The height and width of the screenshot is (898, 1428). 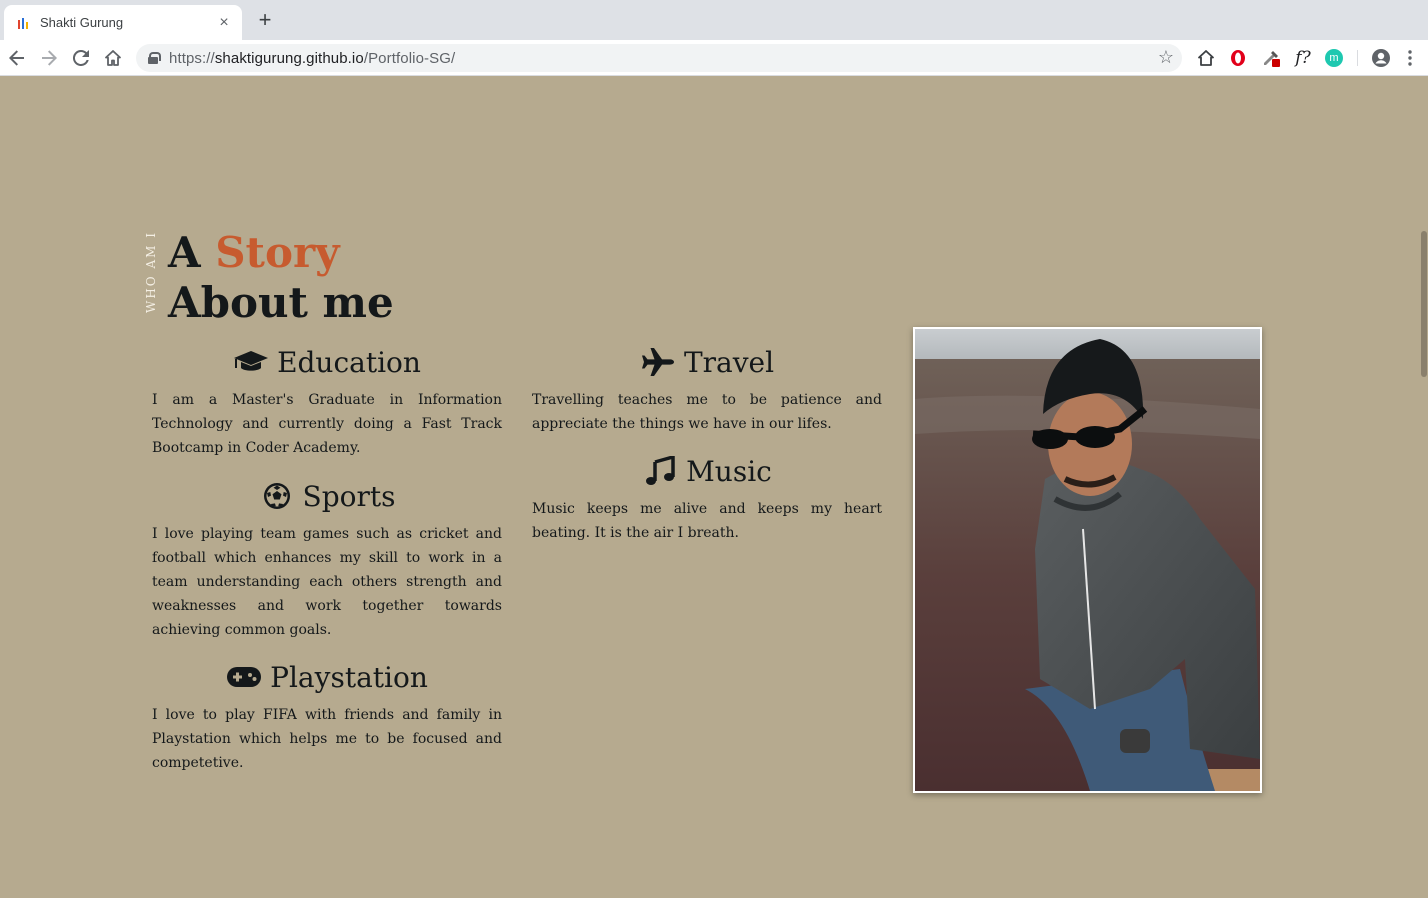 I want to click on card-title: Playstation, so click(x=327, y=677).